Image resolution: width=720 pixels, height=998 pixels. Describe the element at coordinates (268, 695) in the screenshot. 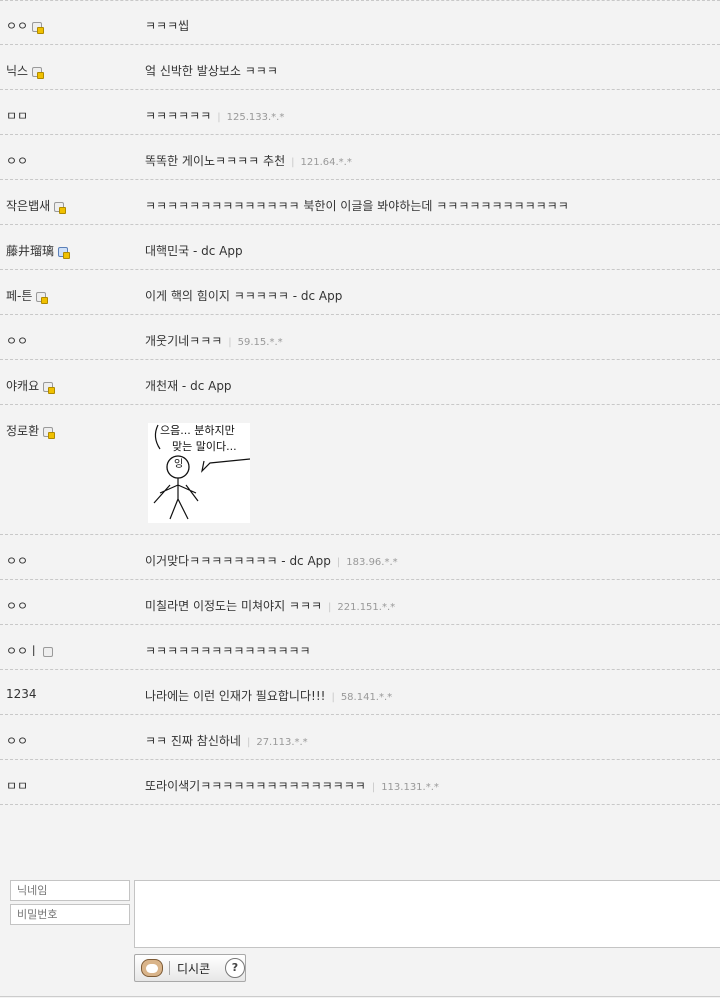

I see `comment-text: 나라에는 이런 인재가 필요합니다!!! | 58.141.*.*` at that location.